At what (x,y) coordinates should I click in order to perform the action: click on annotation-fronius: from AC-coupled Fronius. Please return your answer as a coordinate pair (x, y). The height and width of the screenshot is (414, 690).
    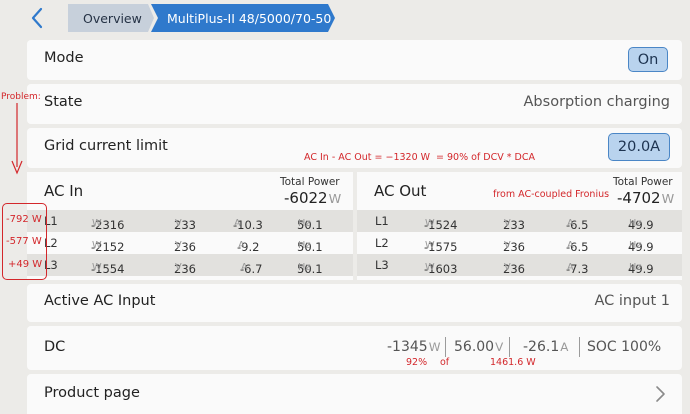
    Looking at the image, I should click on (551, 194).